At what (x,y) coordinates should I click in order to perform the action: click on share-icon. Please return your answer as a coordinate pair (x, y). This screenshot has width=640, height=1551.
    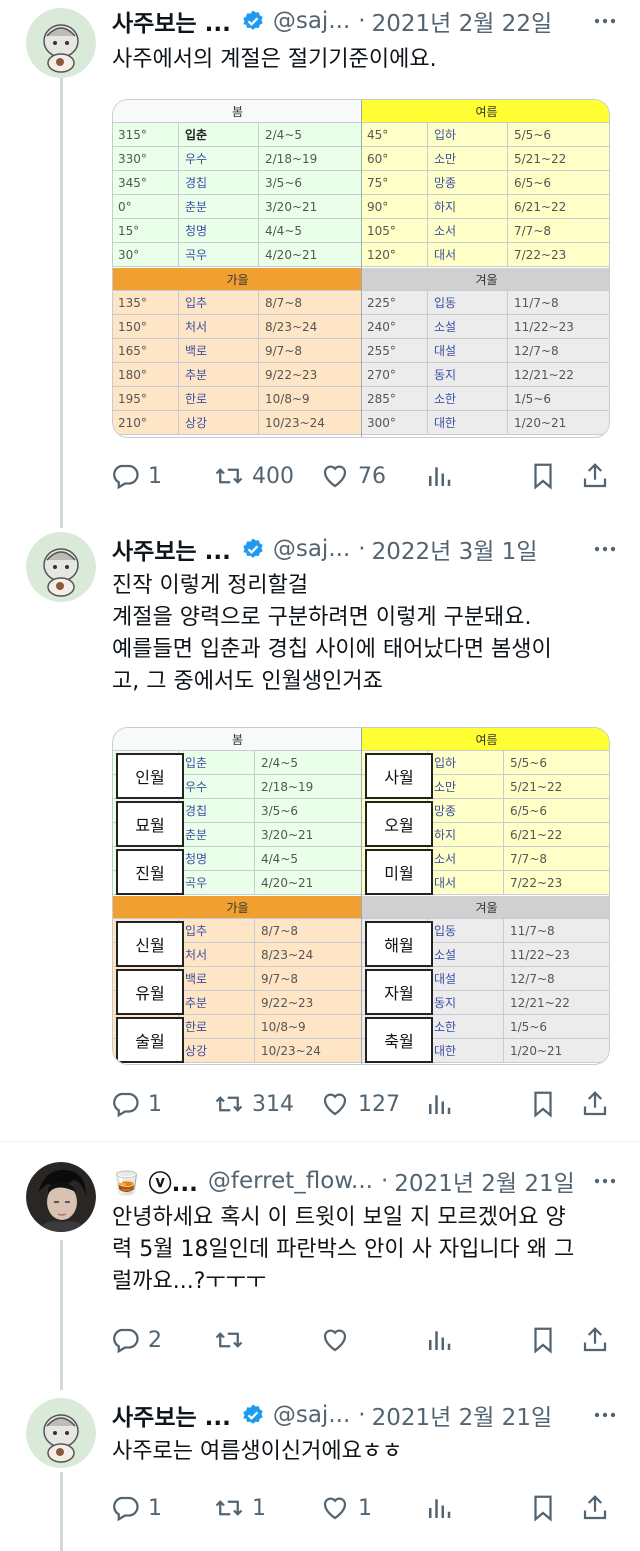
    Looking at the image, I should click on (595, 475).